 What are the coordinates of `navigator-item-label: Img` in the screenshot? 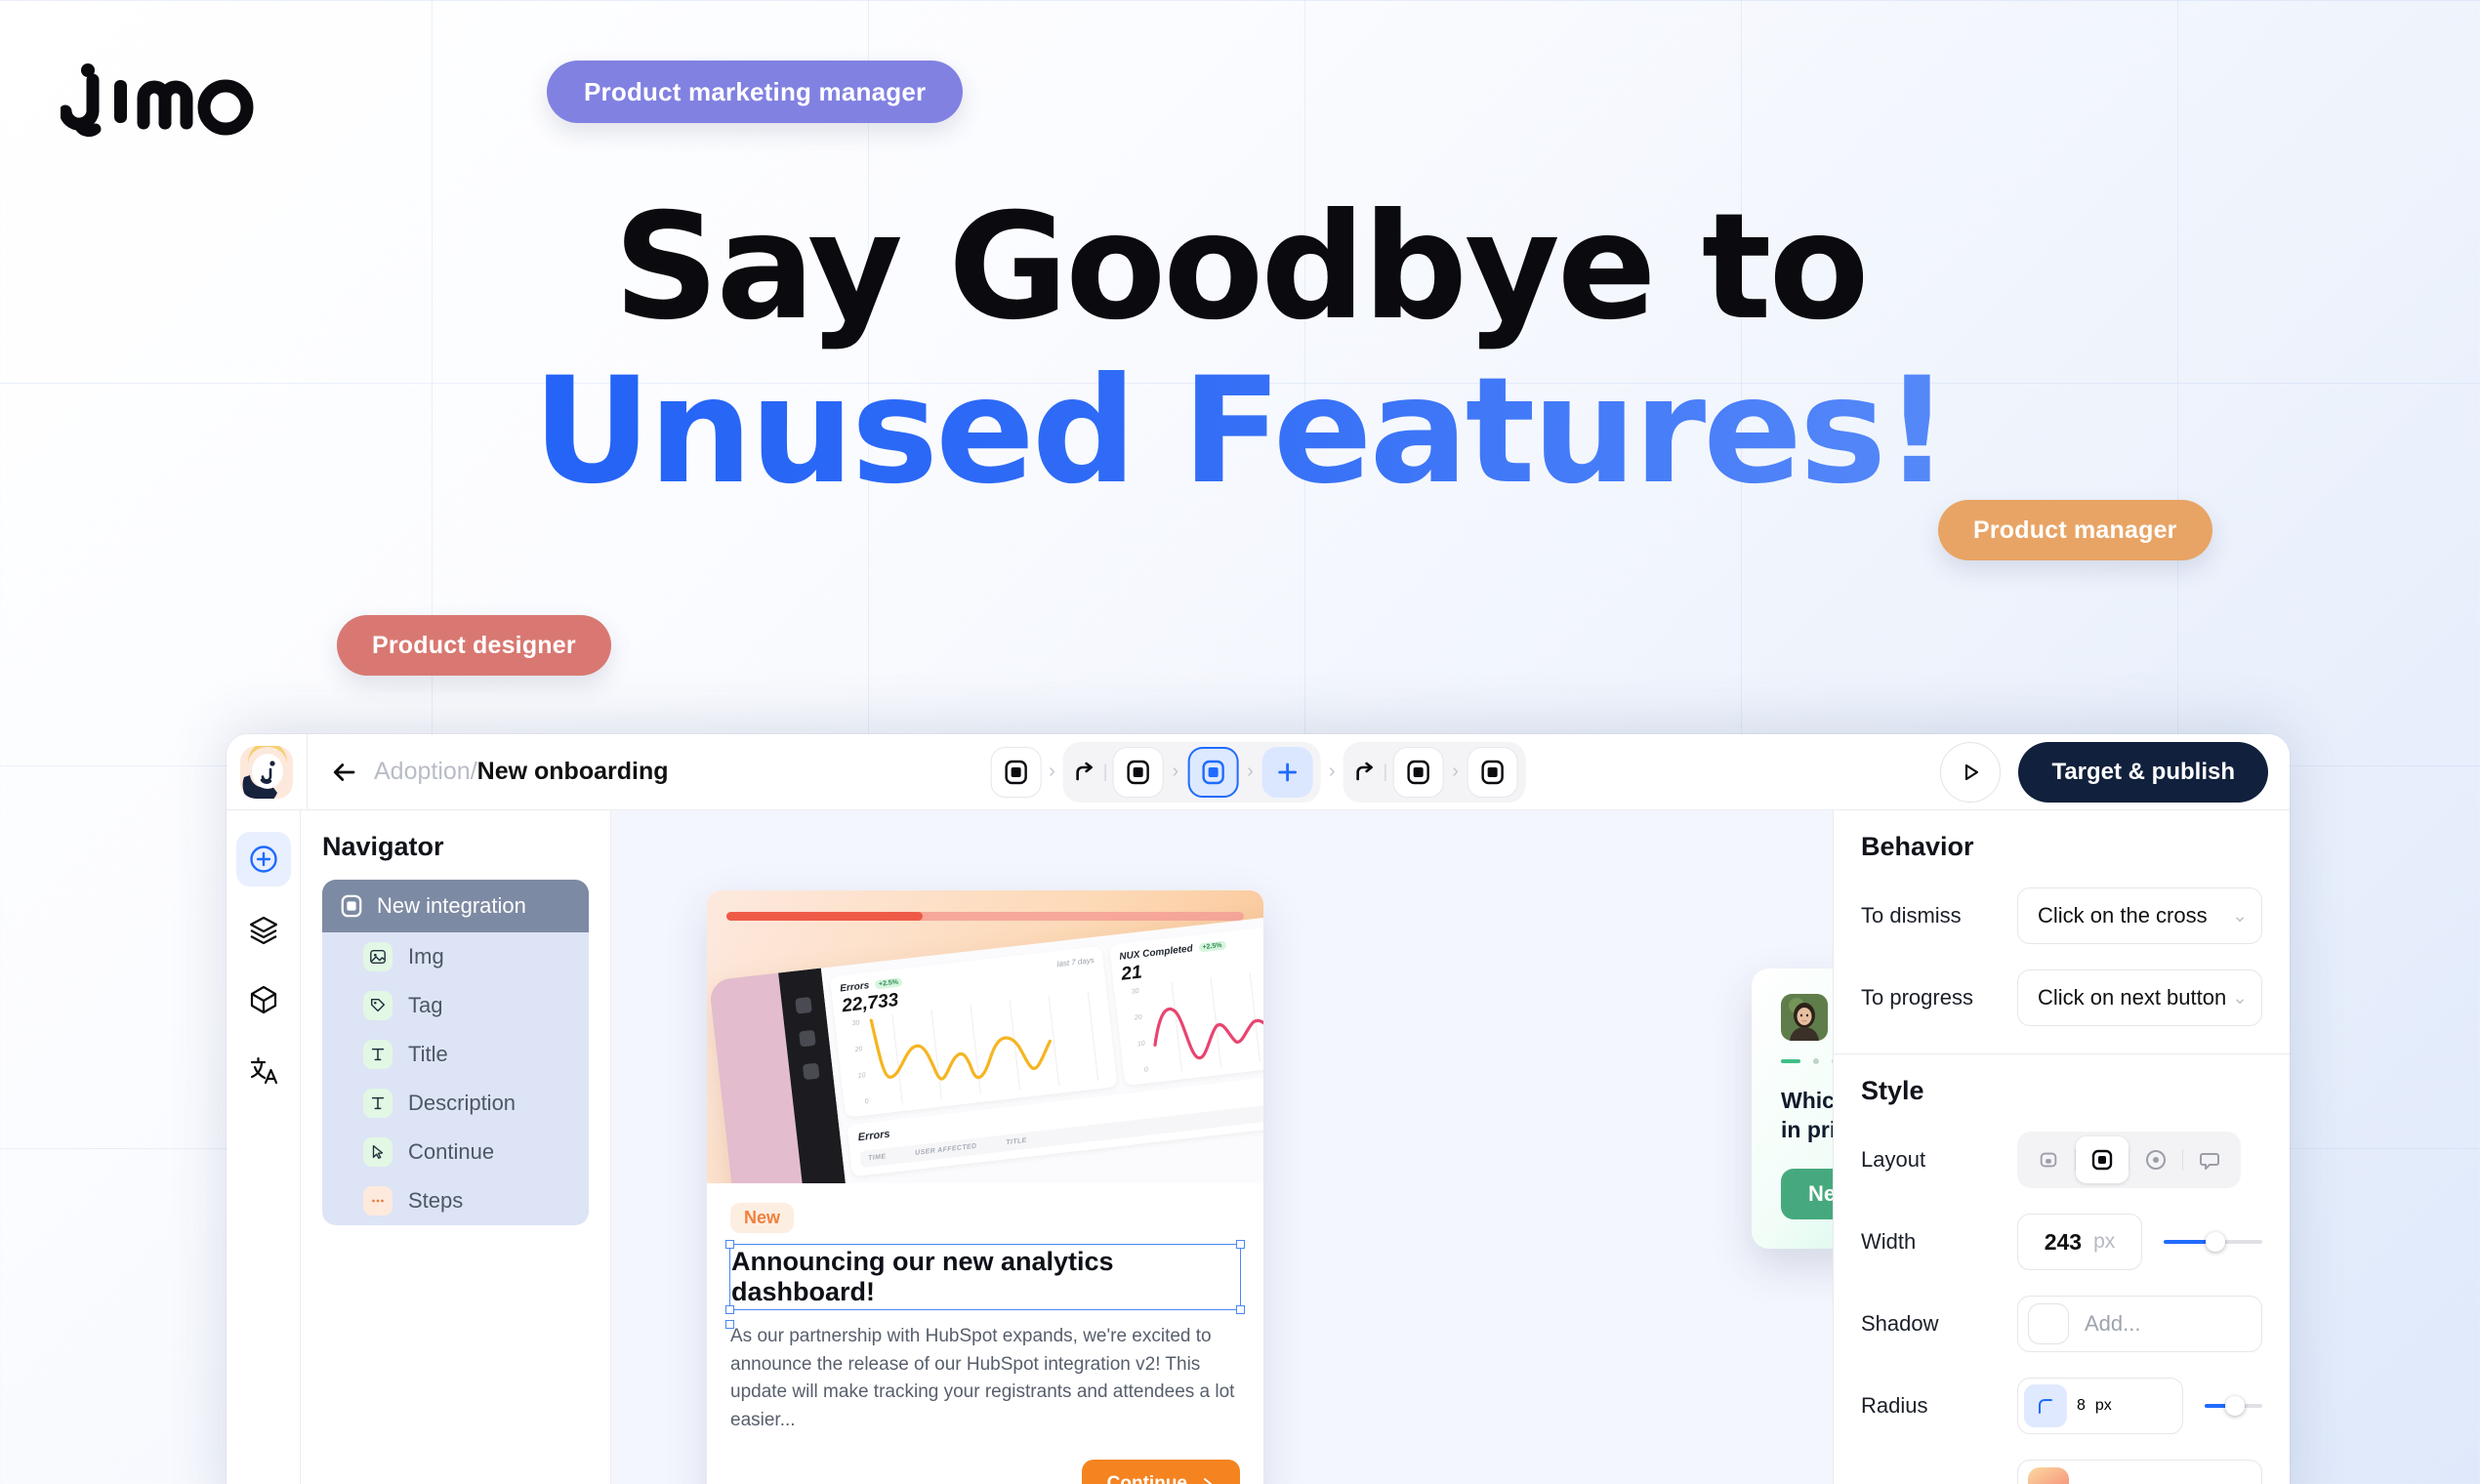 It's located at (426, 957).